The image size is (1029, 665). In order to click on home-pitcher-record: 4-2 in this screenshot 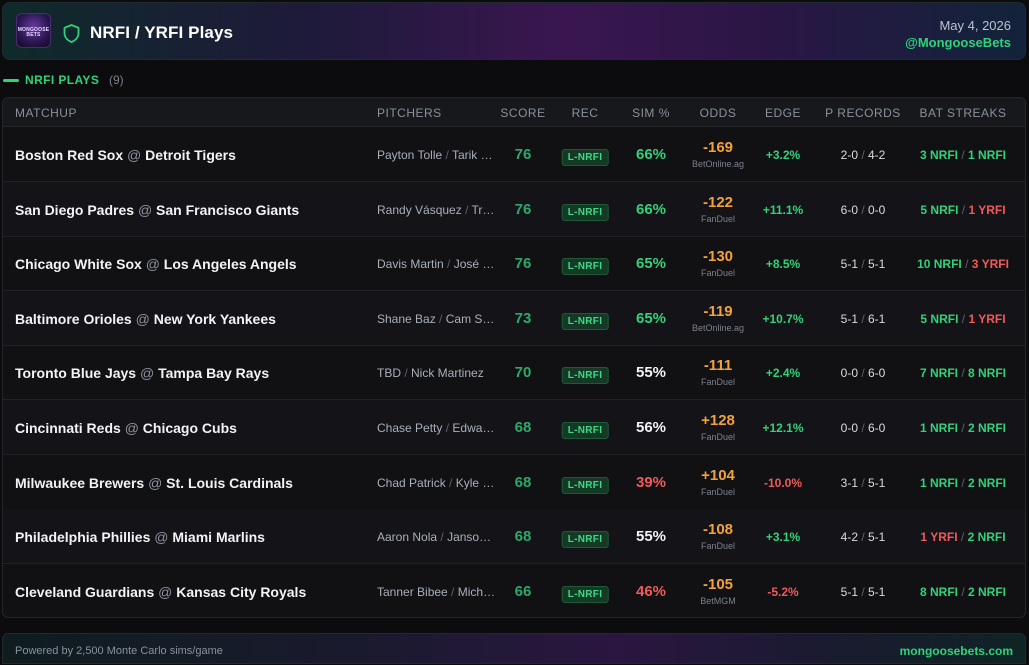, I will do `click(877, 155)`.